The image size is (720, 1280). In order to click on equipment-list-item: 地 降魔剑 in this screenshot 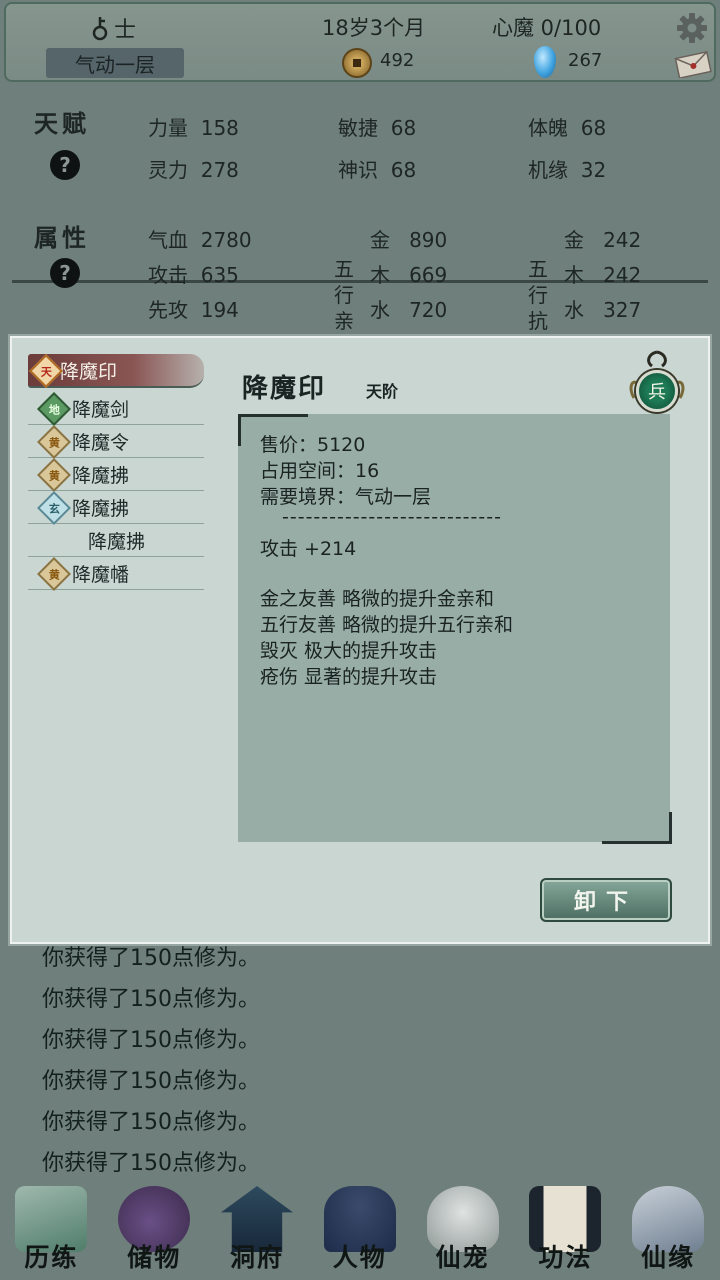, I will do `click(116, 409)`.